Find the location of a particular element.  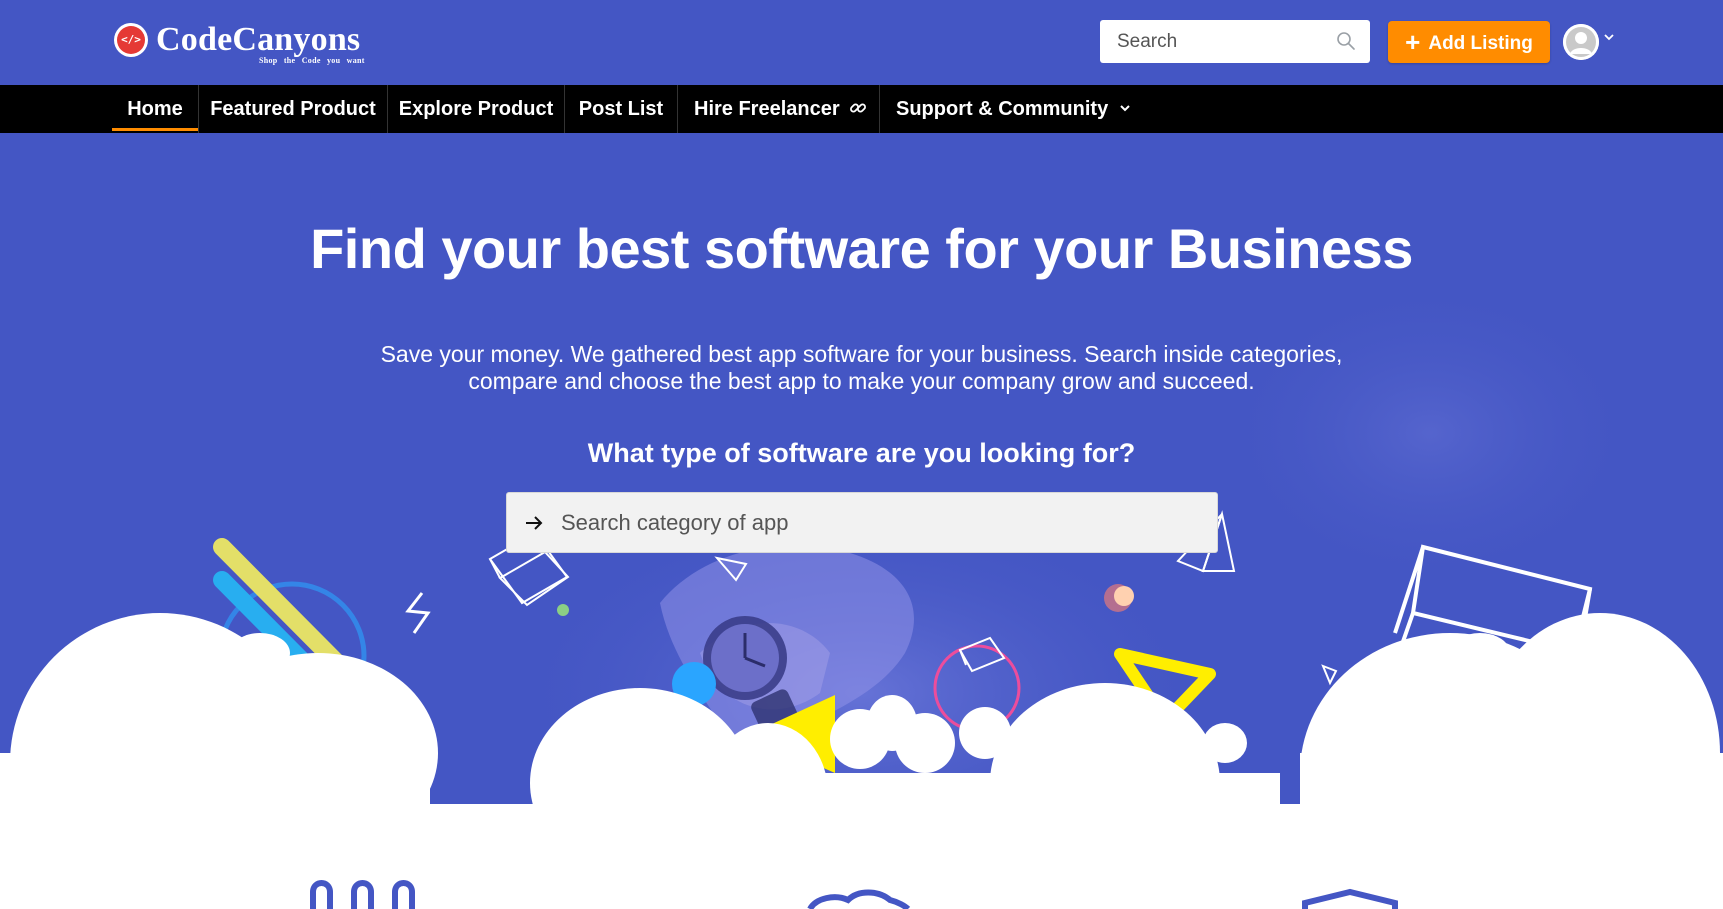

nav-hire-freelancer-label: Hire Freelancer is located at coordinates (767, 109).